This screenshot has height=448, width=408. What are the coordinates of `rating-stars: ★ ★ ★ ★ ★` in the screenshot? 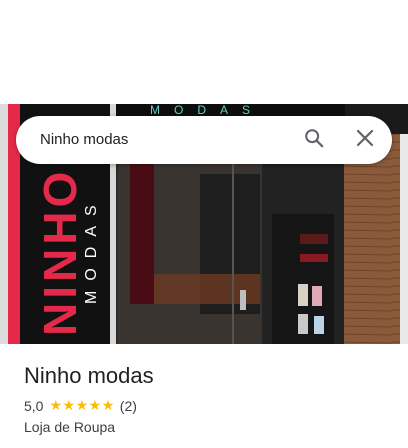 It's located at (81, 406).